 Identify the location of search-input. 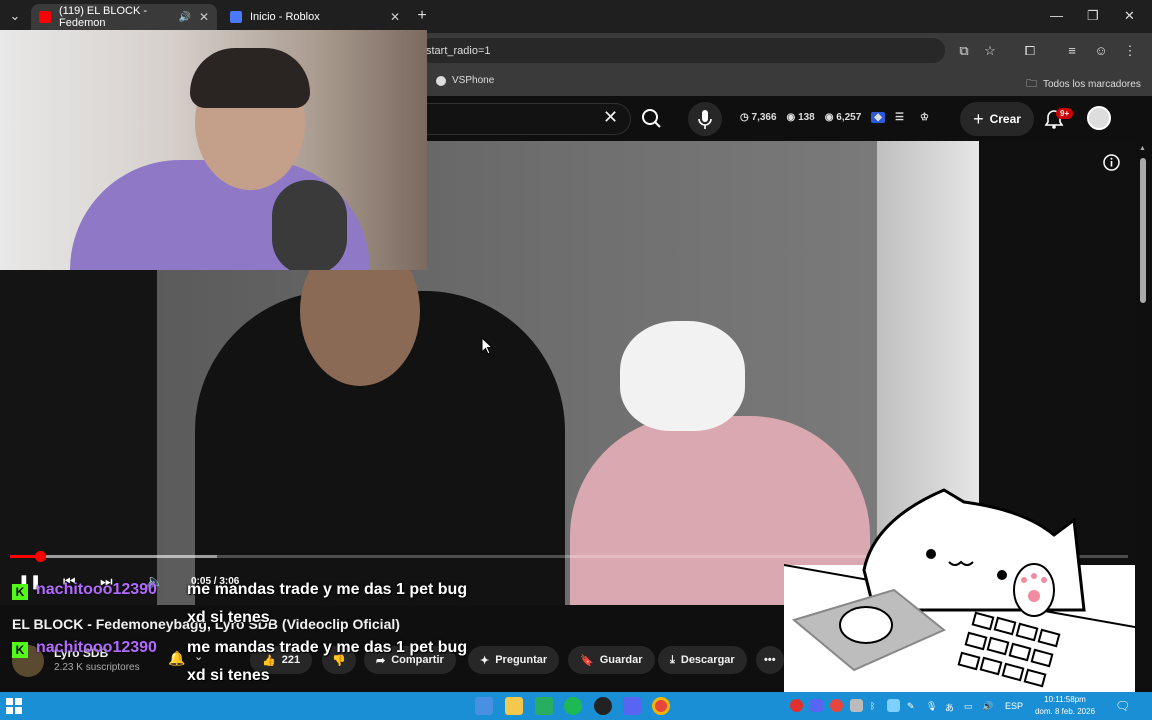
(529, 119).